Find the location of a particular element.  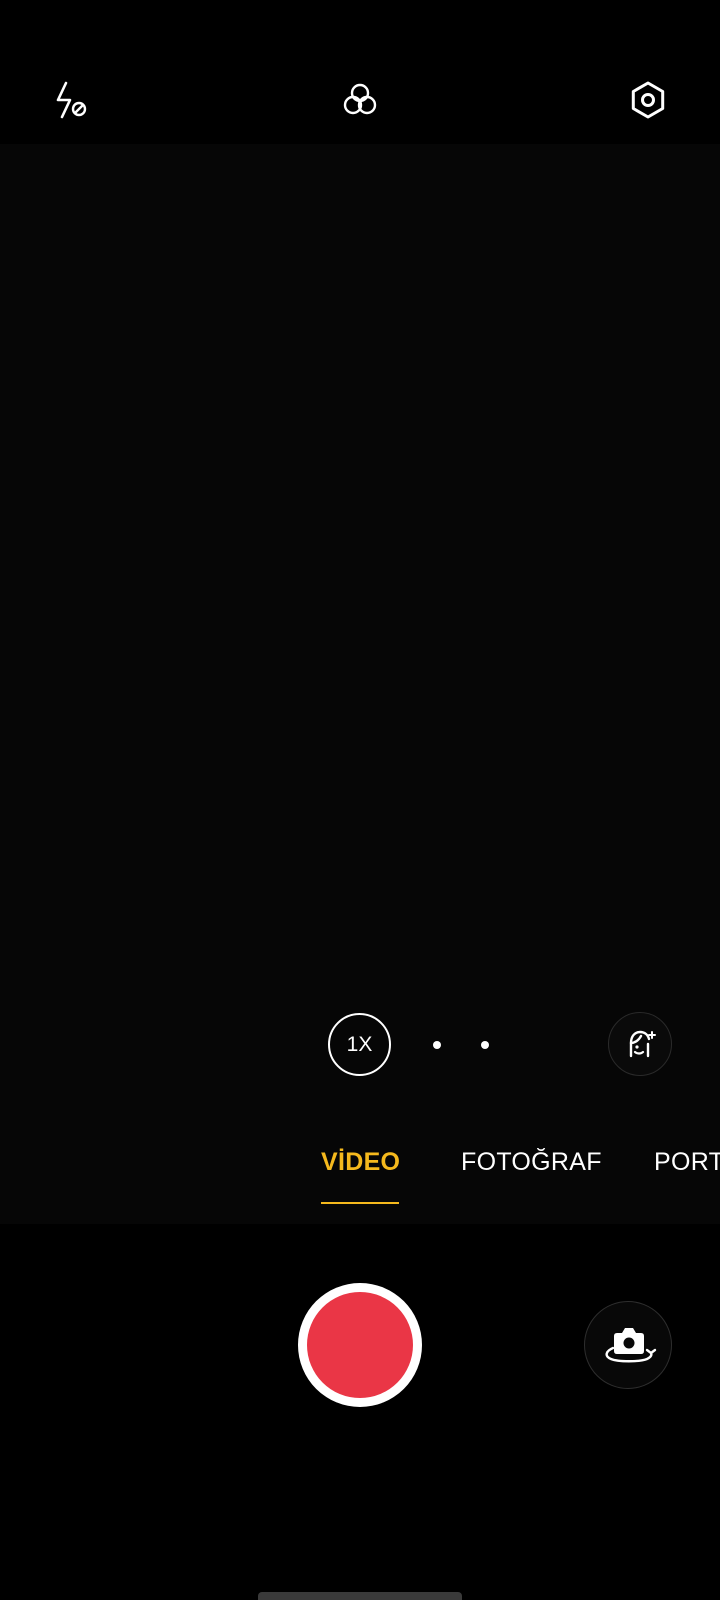

mode-portrait: PORT is located at coordinates (687, 1162).